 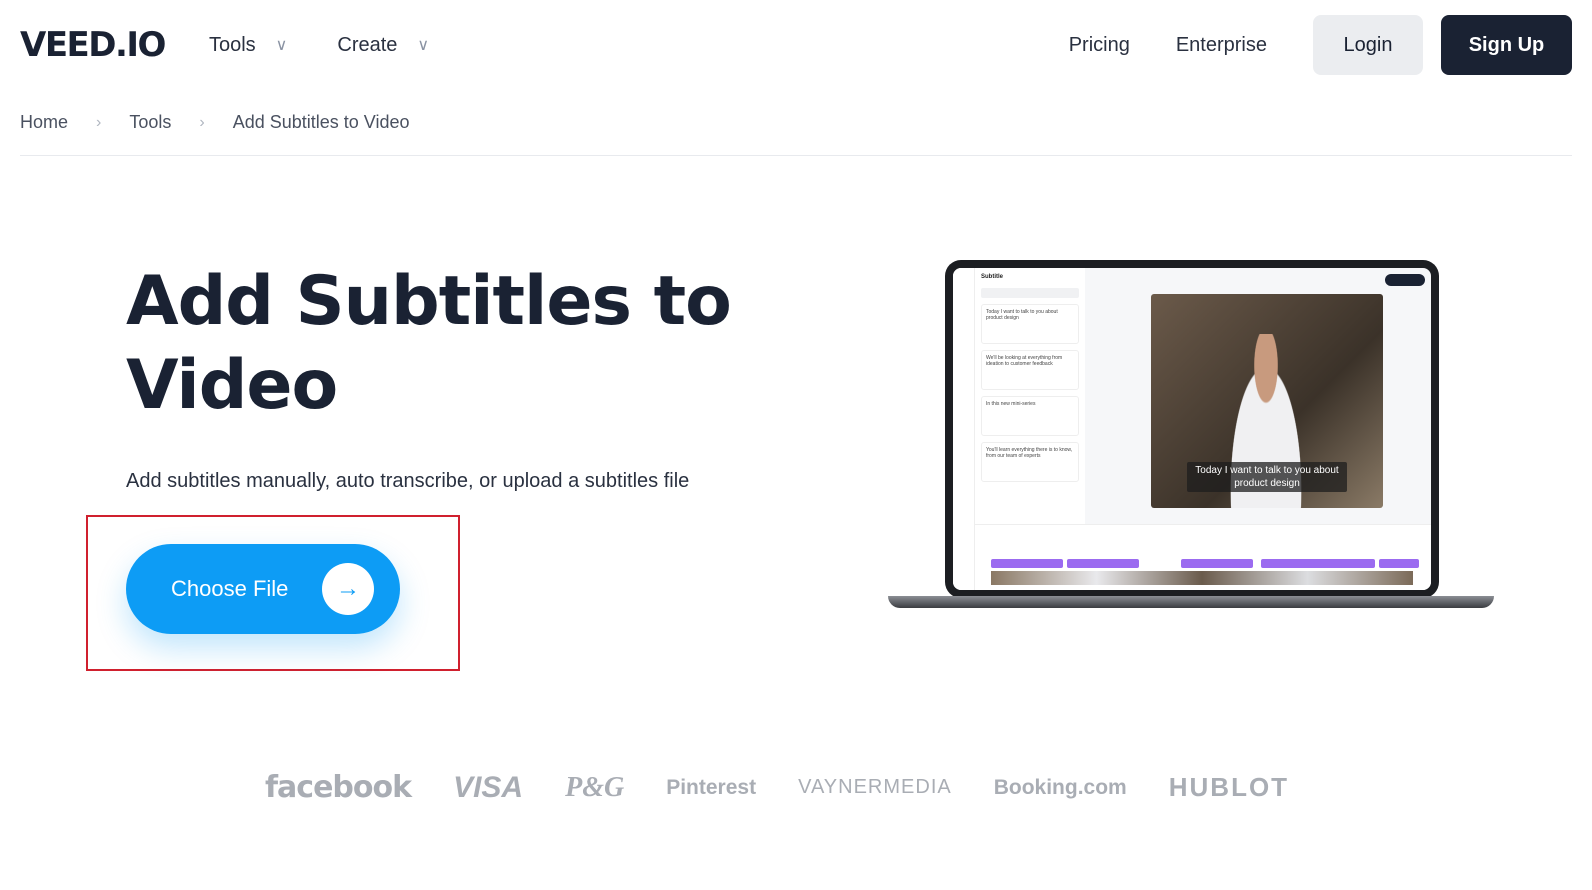 I want to click on veed-logo: VEED.IO, so click(x=93, y=45).